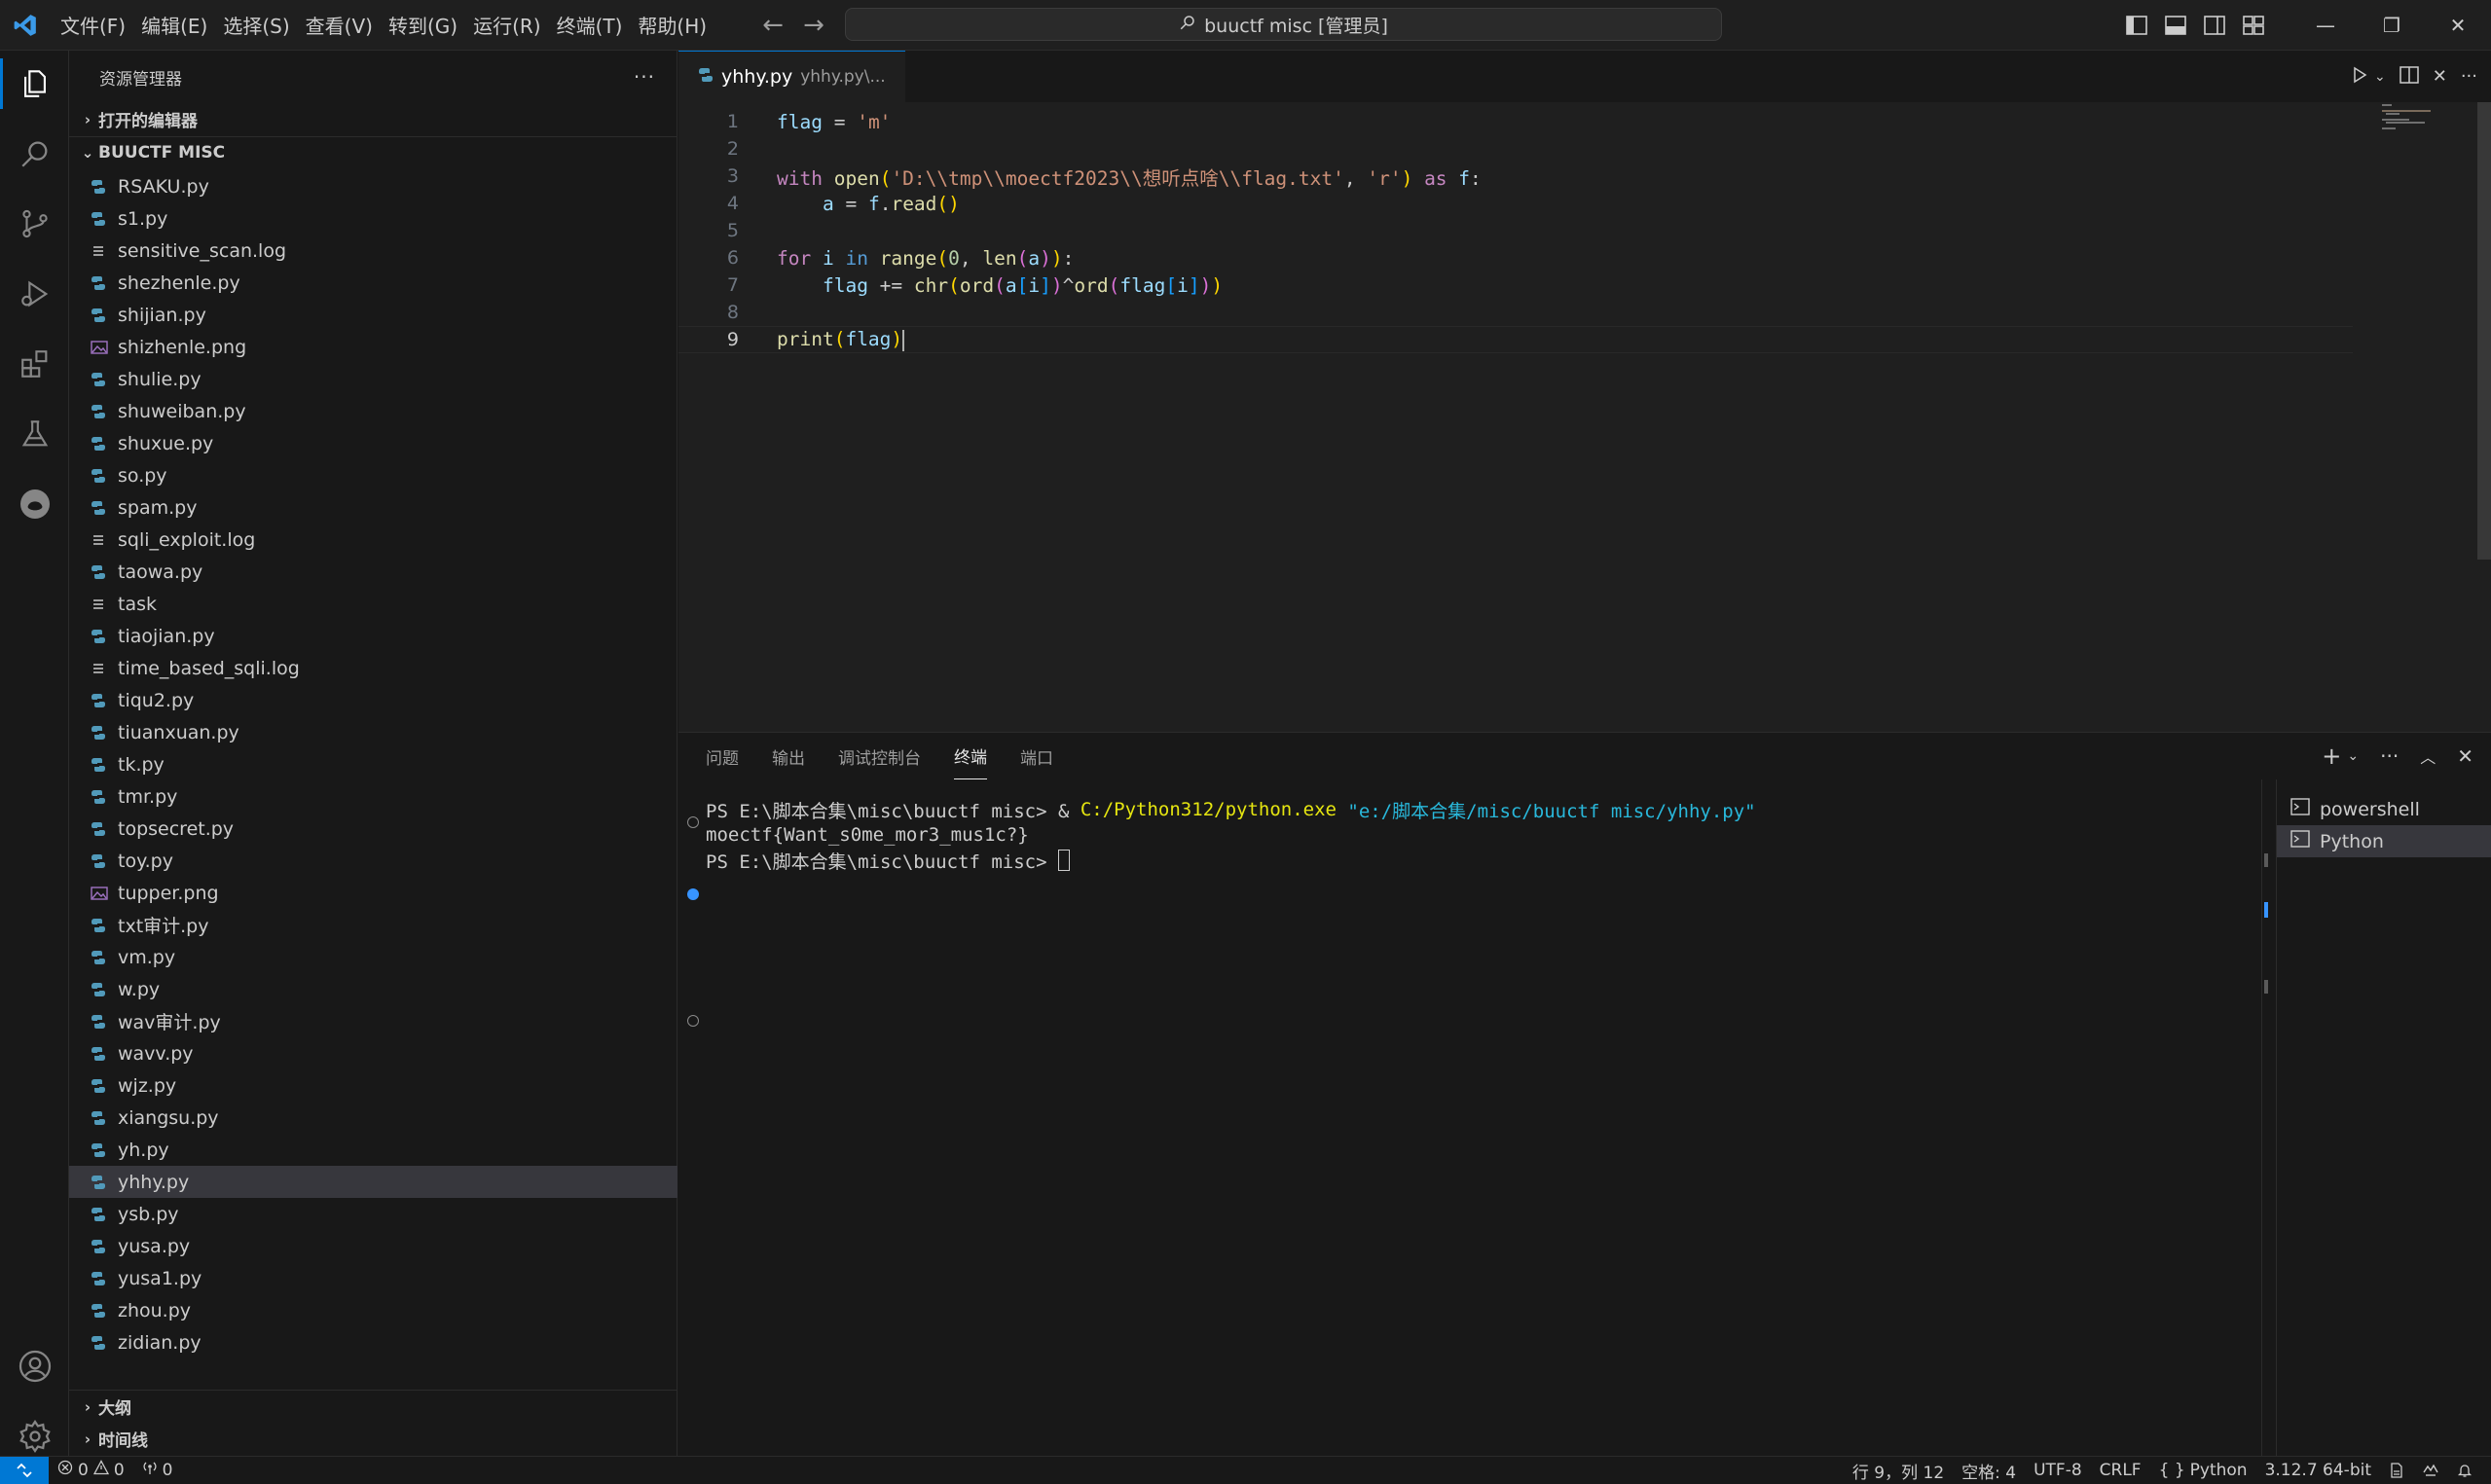 The image size is (2491, 1484). I want to click on file-item: s1.py, so click(373, 218).